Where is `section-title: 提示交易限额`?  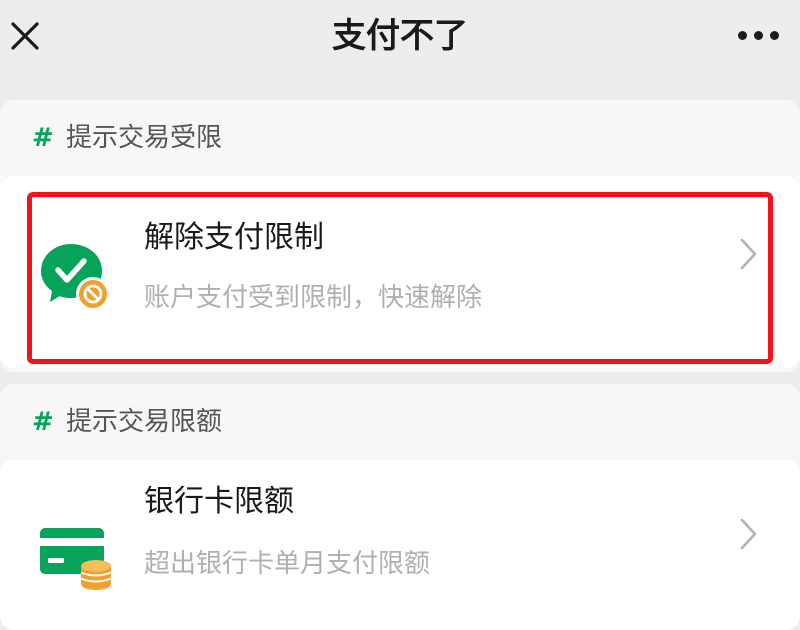
section-title: 提示交易限额 is located at coordinates (144, 422).